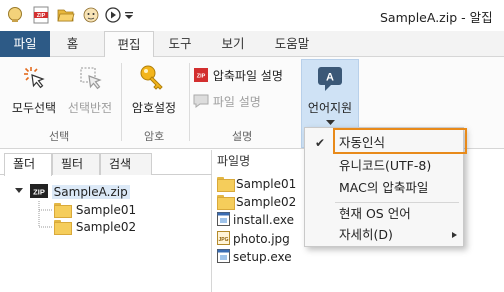 The height and width of the screenshot is (292, 504). I want to click on set-password-label: 암호설정, so click(154, 108).